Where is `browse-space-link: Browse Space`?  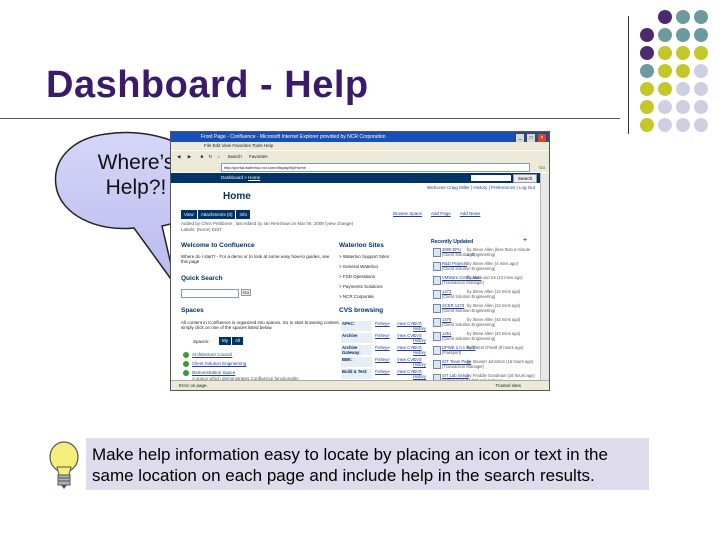 browse-space-link: Browse Space is located at coordinates (407, 213).